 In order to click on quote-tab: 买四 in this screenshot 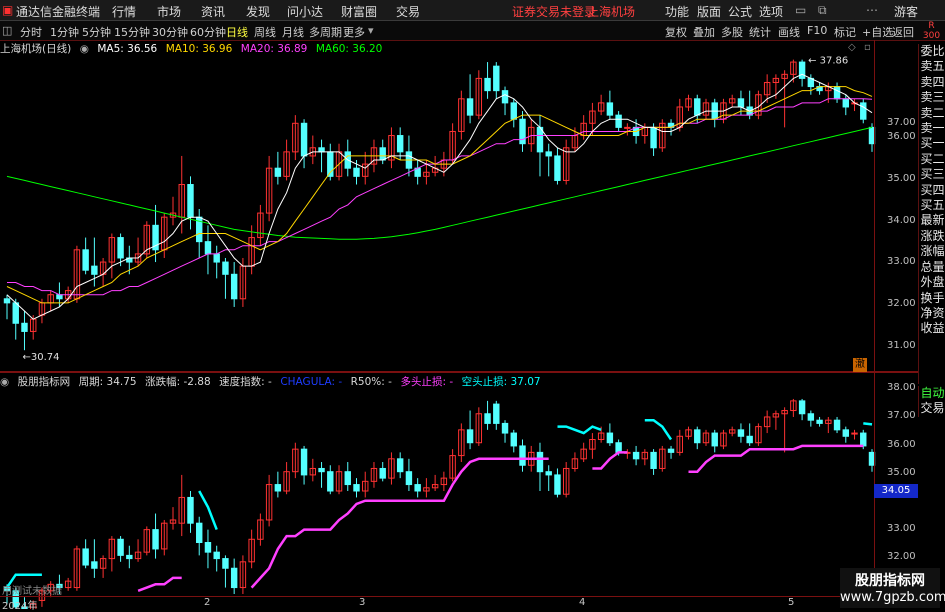, I will do `click(932, 190)`.